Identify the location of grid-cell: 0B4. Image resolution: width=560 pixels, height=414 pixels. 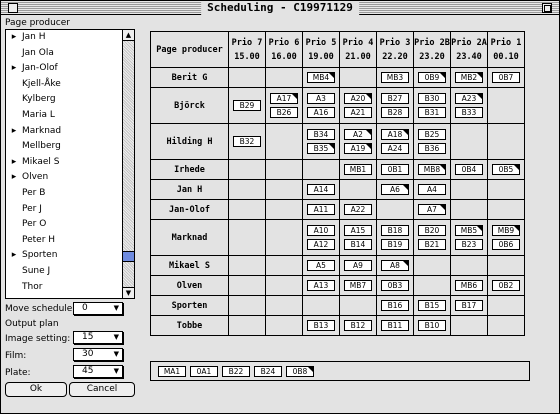
(469, 169).